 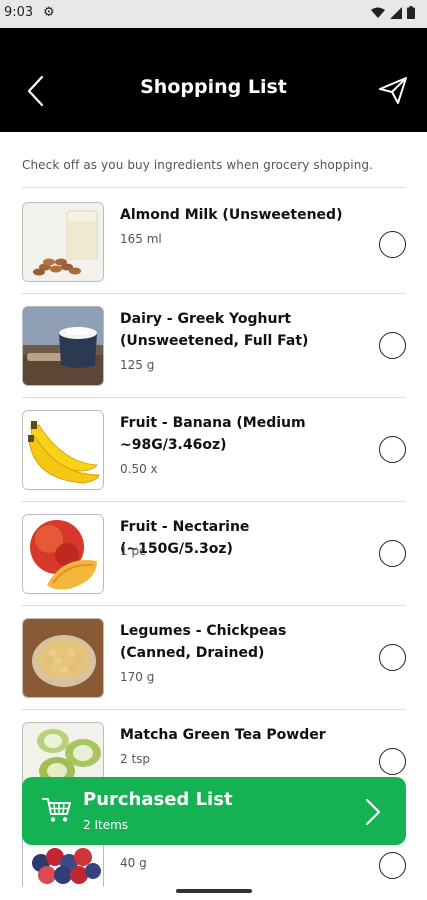 I want to click on almond-milk-photo, so click(x=63, y=242).